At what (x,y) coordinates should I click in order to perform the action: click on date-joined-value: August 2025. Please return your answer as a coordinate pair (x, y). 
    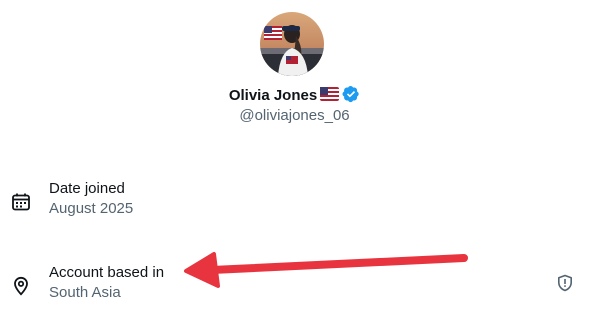
    Looking at the image, I should click on (91, 208).